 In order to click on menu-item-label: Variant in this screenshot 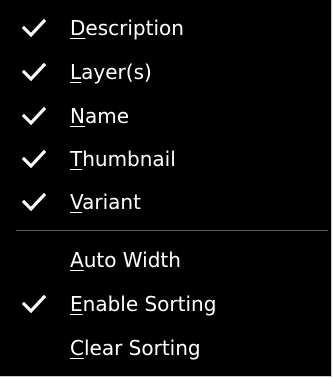, I will do `click(105, 202)`.